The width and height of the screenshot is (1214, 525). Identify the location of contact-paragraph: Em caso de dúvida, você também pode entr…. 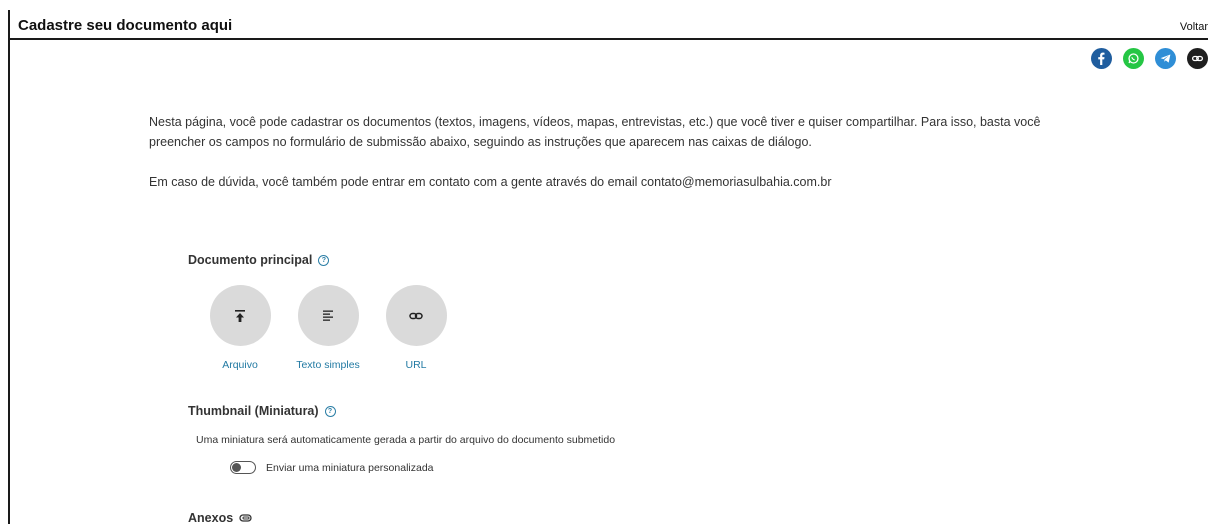
(490, 182).